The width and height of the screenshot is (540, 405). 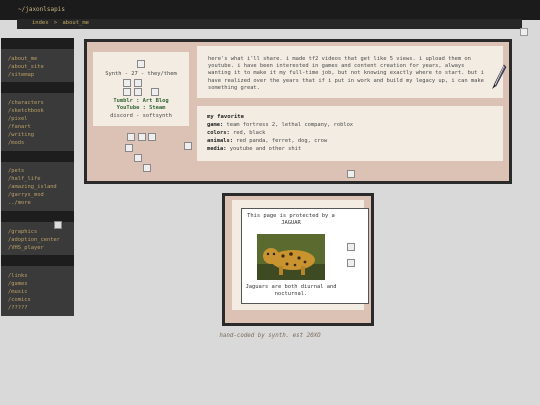 What do you see at coordinates (32, 203) in the screenshot?
I see `sidebar-item-more: ../more` at bounding box center [32, 203].